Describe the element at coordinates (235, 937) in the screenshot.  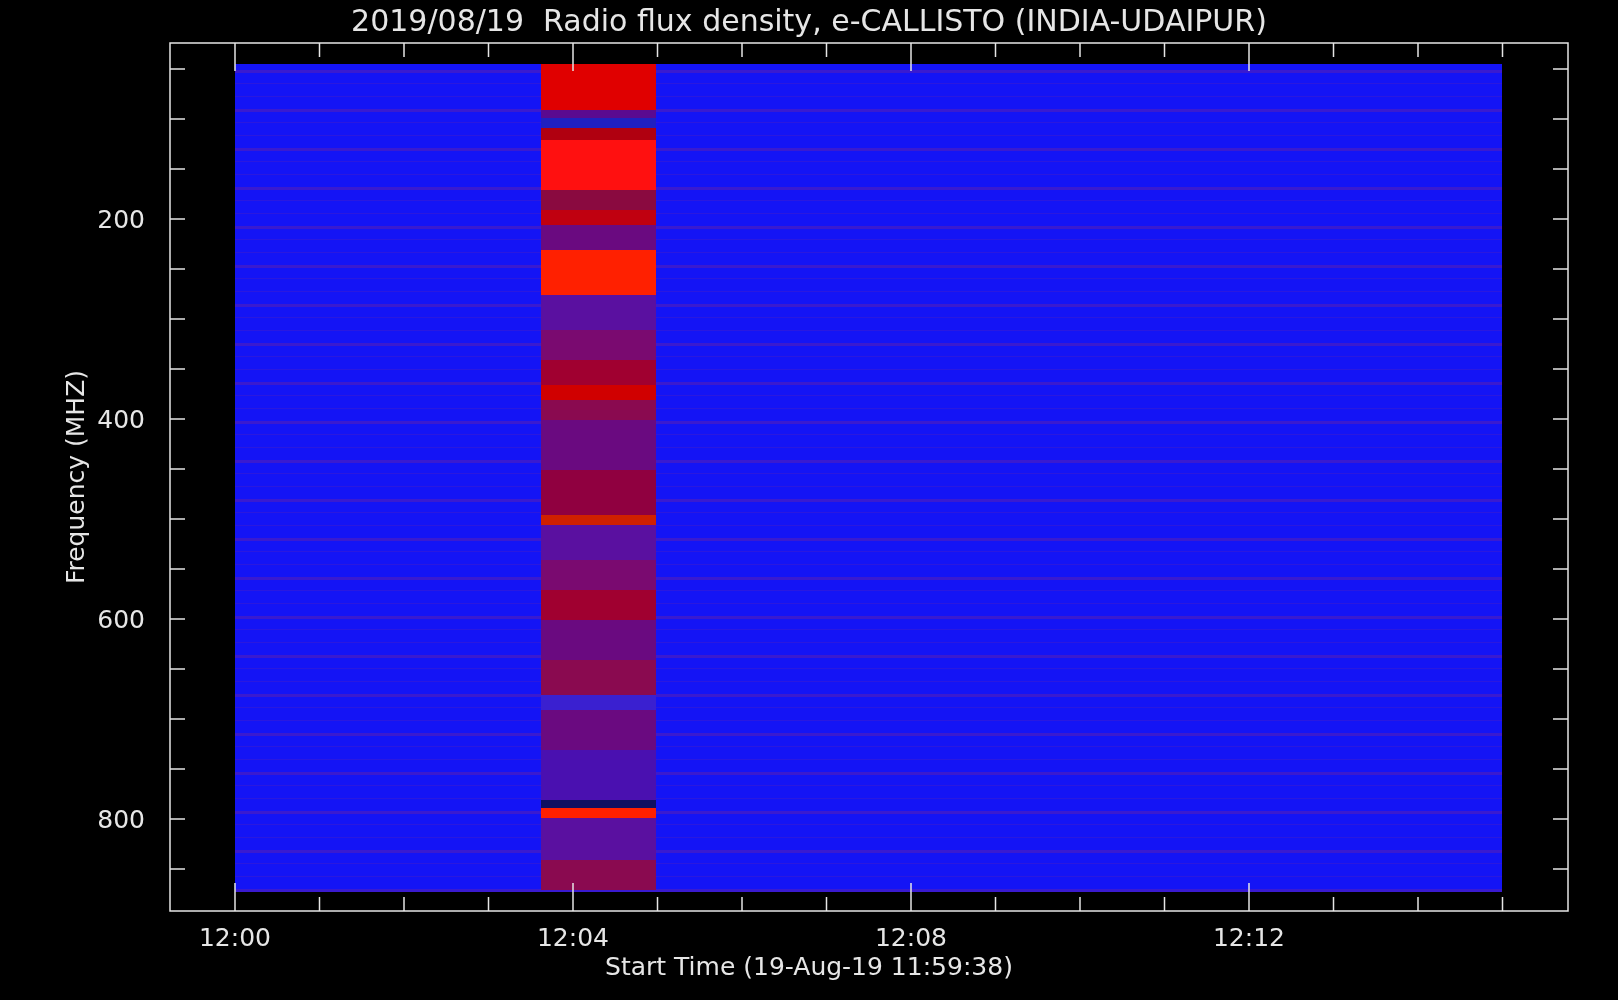
I see `tick-label: 12:00` at that location.